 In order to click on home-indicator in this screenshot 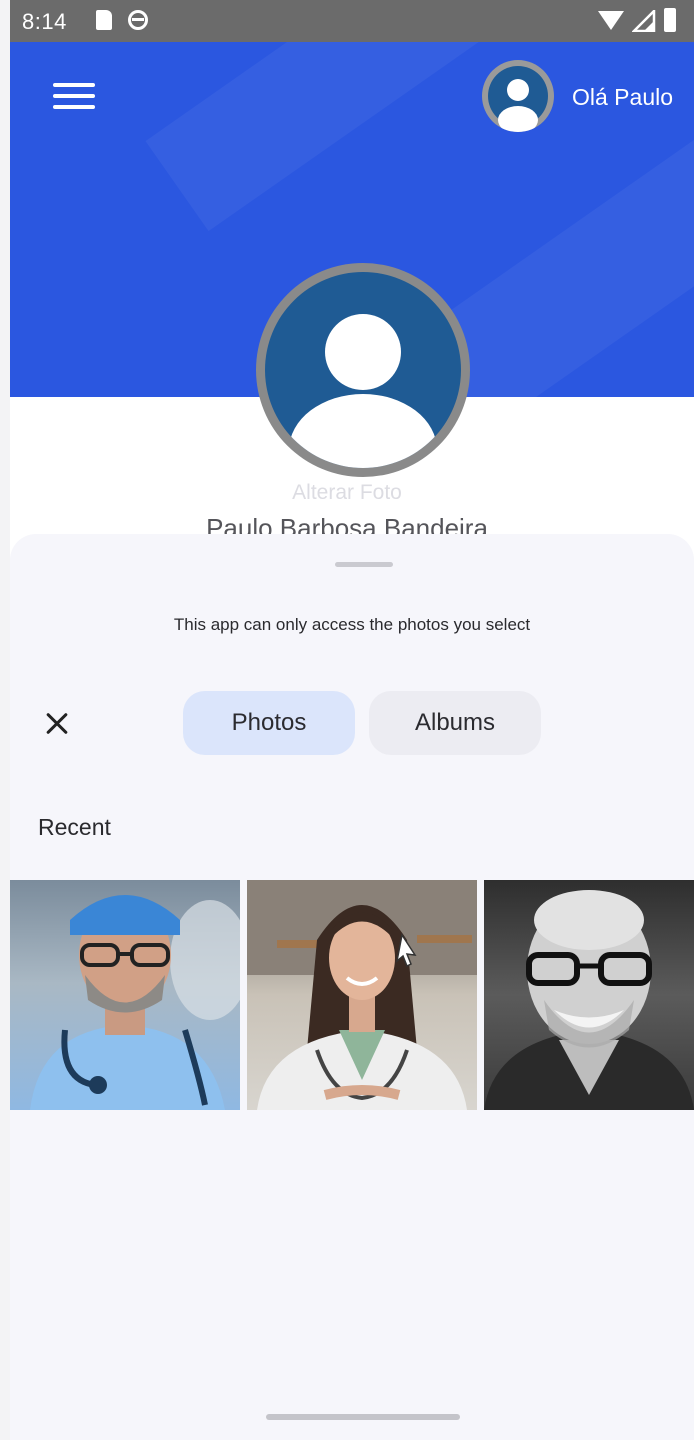, I will do `click(363, 1417)`.